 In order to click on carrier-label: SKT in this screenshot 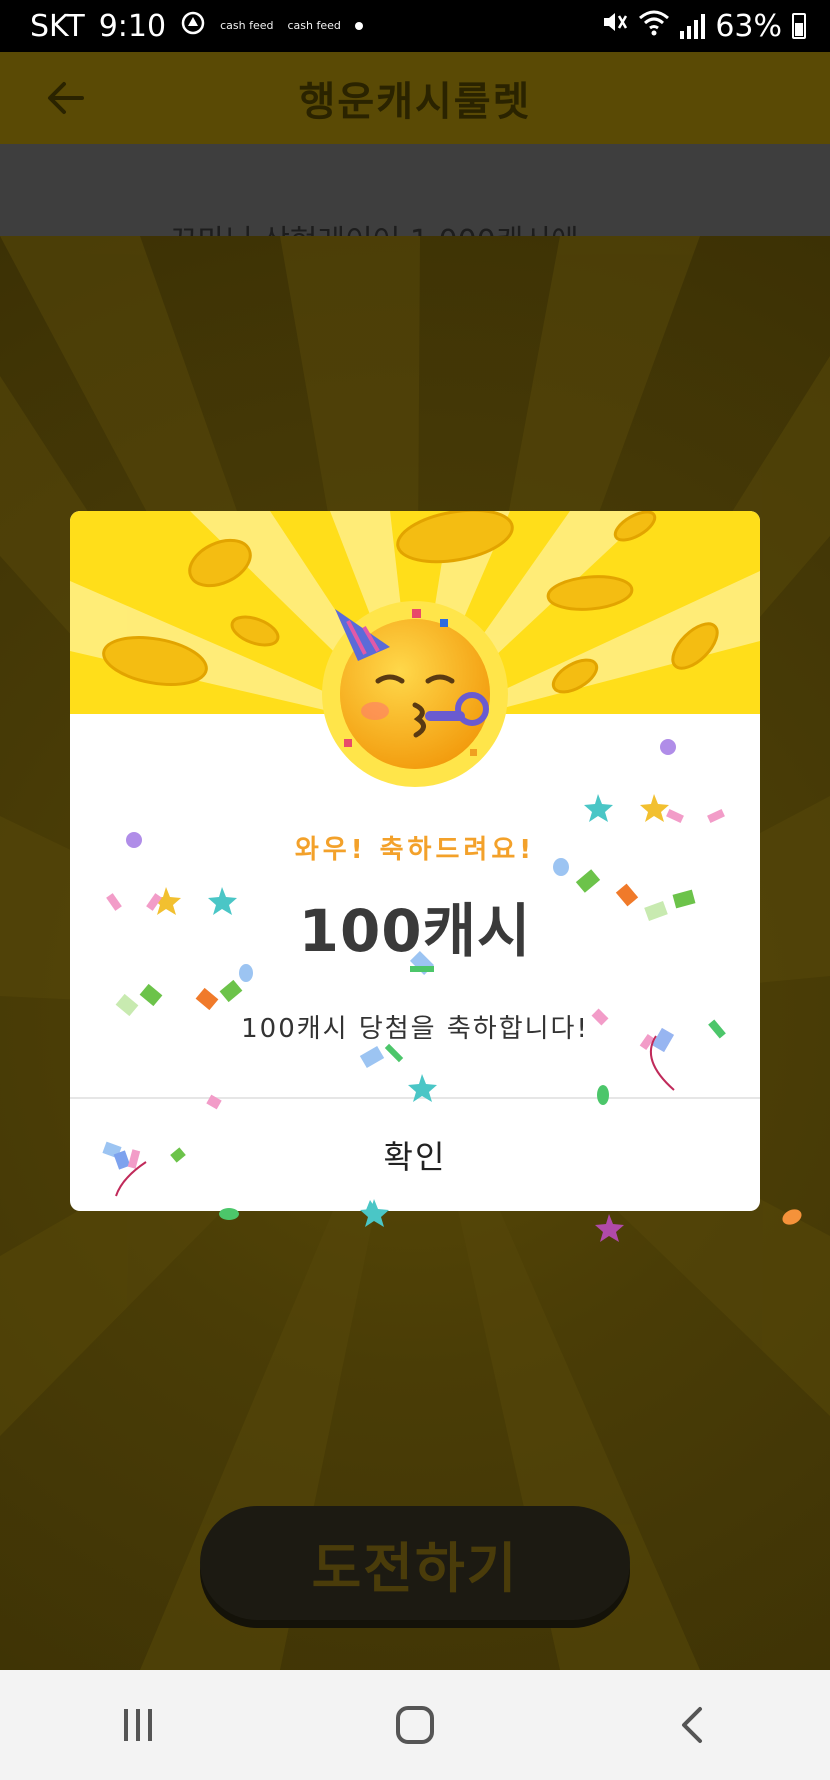, I will do `click(57, 26)`.